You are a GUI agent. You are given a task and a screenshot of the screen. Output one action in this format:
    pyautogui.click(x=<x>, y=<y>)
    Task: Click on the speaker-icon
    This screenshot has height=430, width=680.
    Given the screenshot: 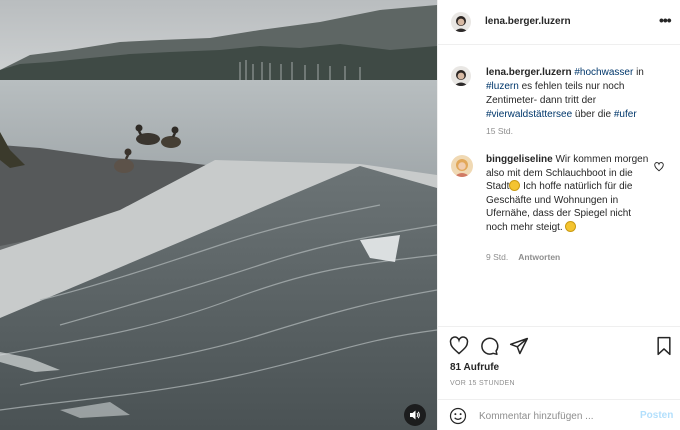 What is the action you would take?
    pyautogui.click(x=415, y=415)
    